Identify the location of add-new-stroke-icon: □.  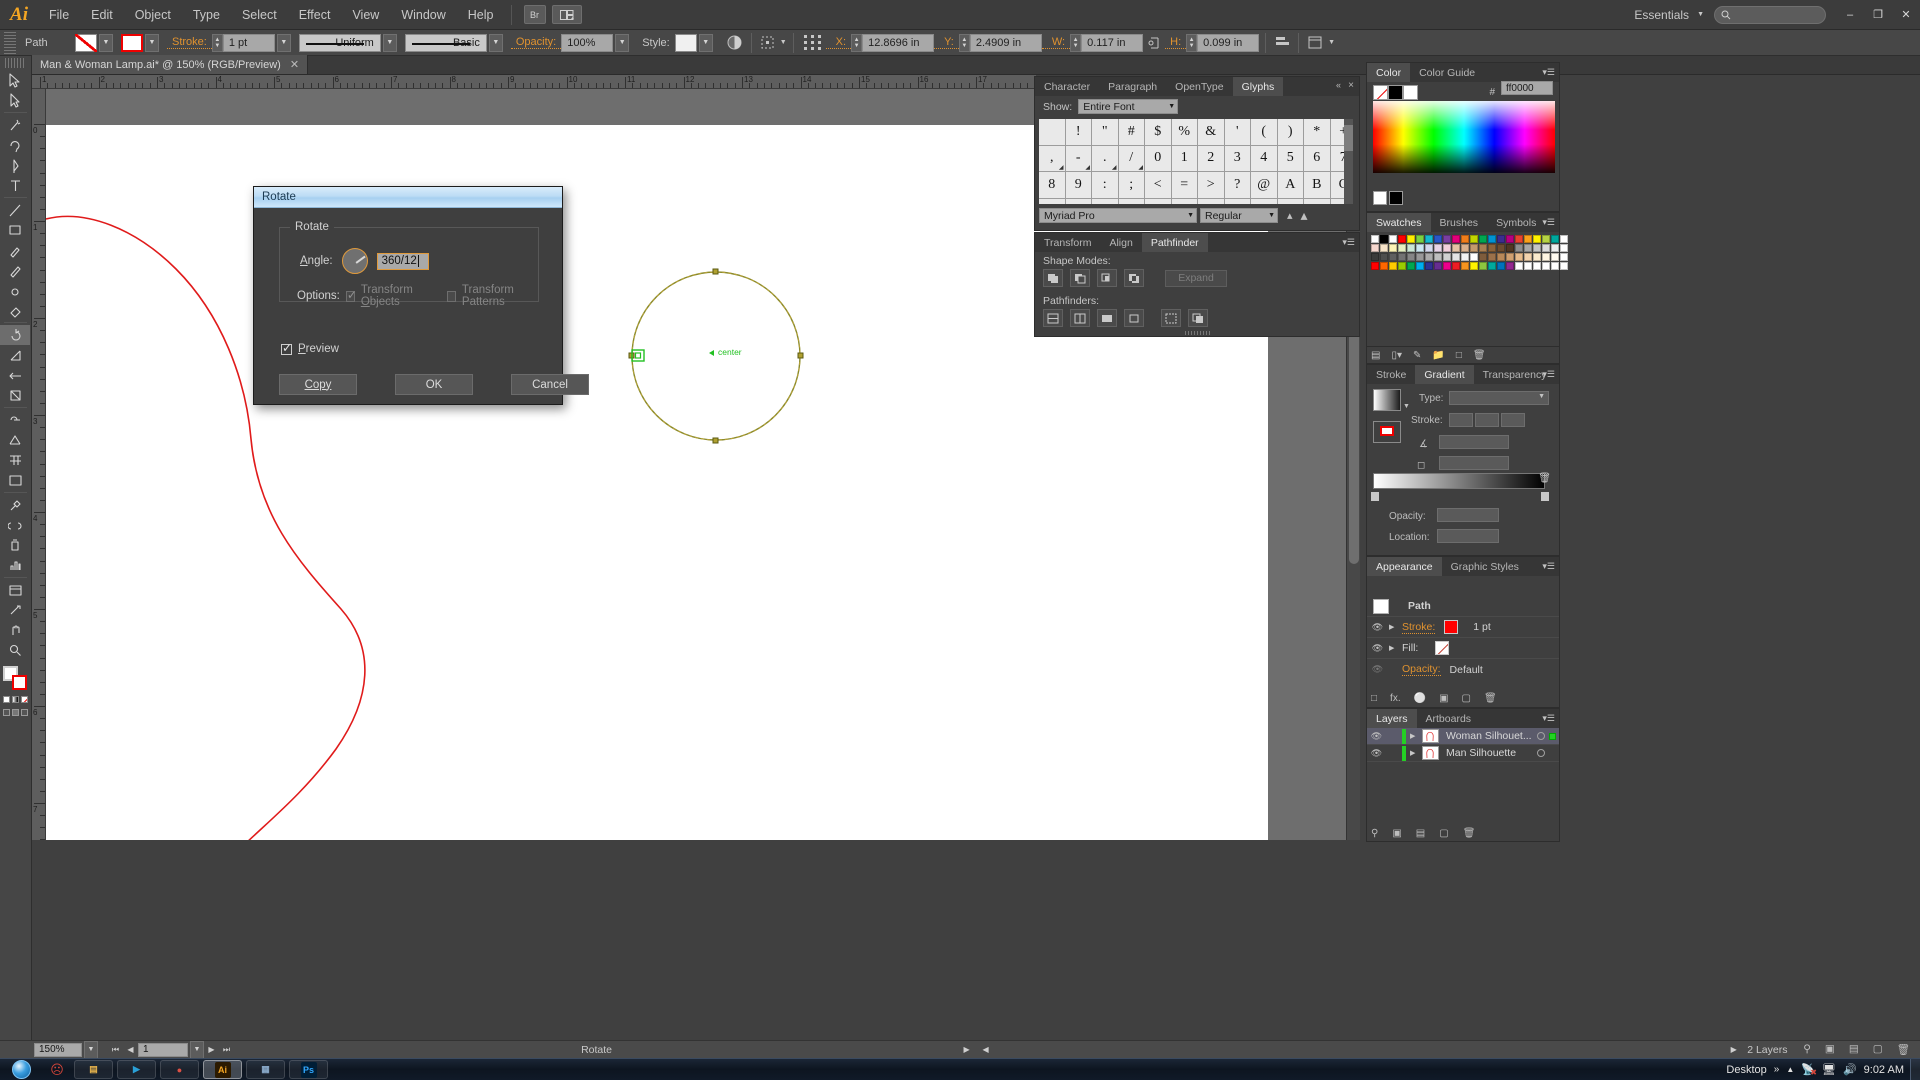
(1374, 698).